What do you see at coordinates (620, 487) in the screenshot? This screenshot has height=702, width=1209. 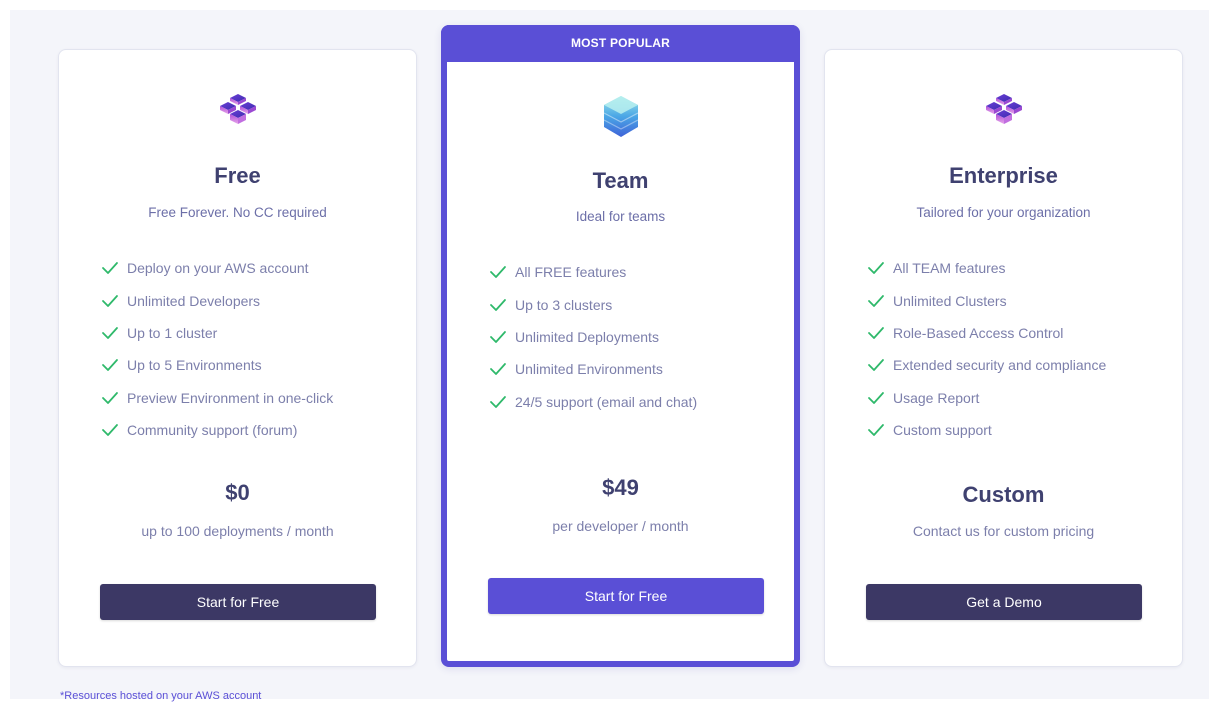 I see `plan-price: $49` at bounding box center [620, 487].